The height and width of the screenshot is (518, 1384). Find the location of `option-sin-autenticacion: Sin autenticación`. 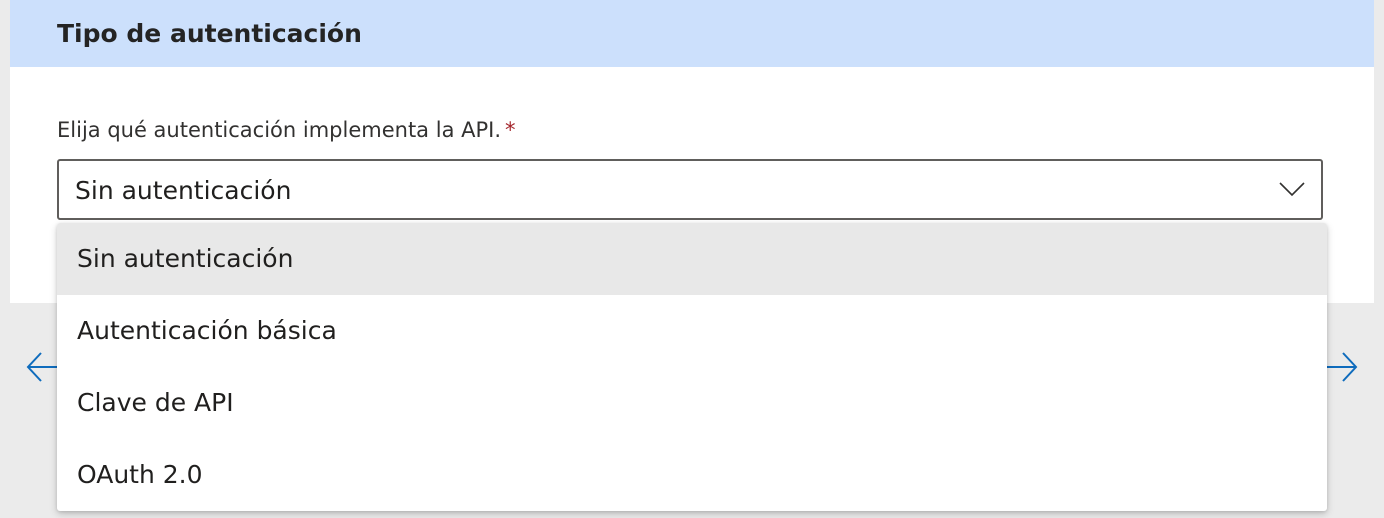

option-sin-autenticacion: Sin autenticación is located at coordinates (692, 259).